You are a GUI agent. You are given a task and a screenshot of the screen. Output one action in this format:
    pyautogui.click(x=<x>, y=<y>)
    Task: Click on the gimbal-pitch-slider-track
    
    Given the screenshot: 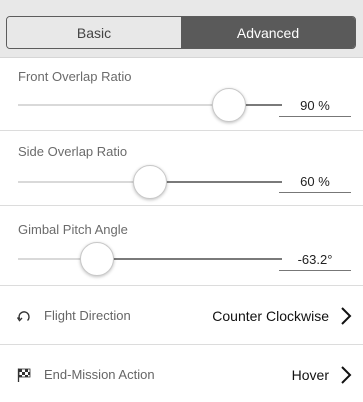 What is the action you would take?
    pyautogui.click(x=150, y=259)
    